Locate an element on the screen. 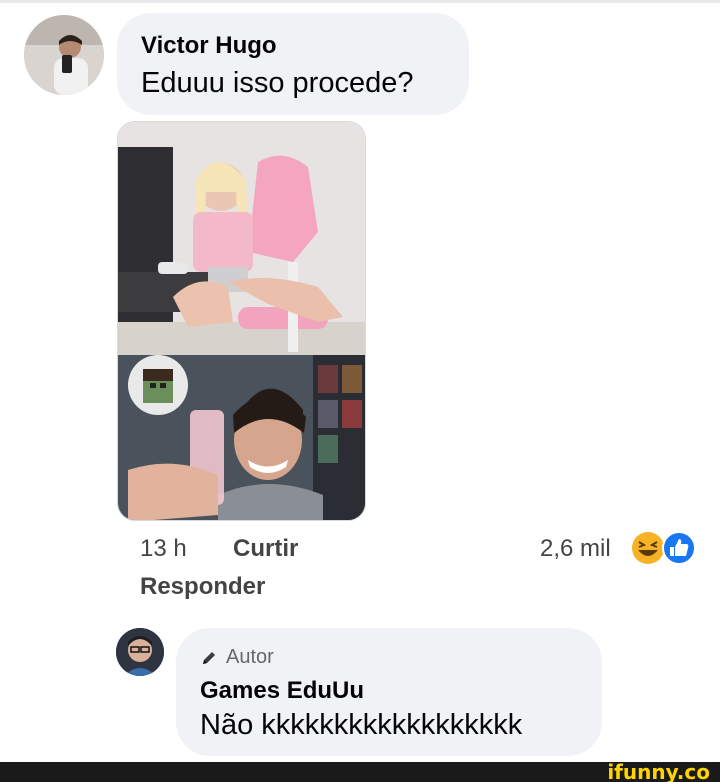 The image size is (720, 782). reaction-icons is located at coordinates (665, 548).